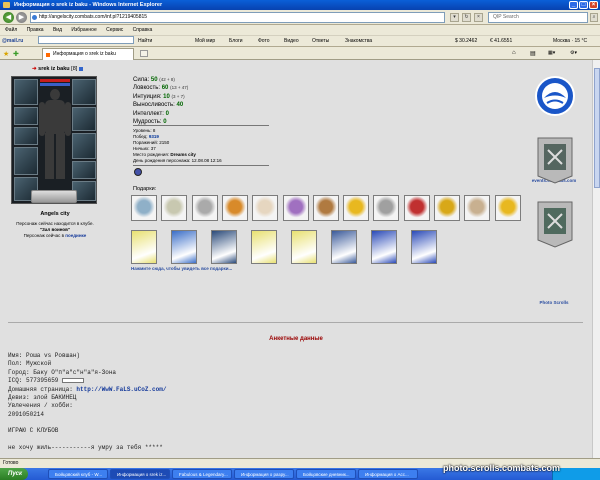 This screenshot has width=600, height=480. I want to click on homepage-link: http://WwW.FaLS.uCoZ.com/, so click(121, 389).